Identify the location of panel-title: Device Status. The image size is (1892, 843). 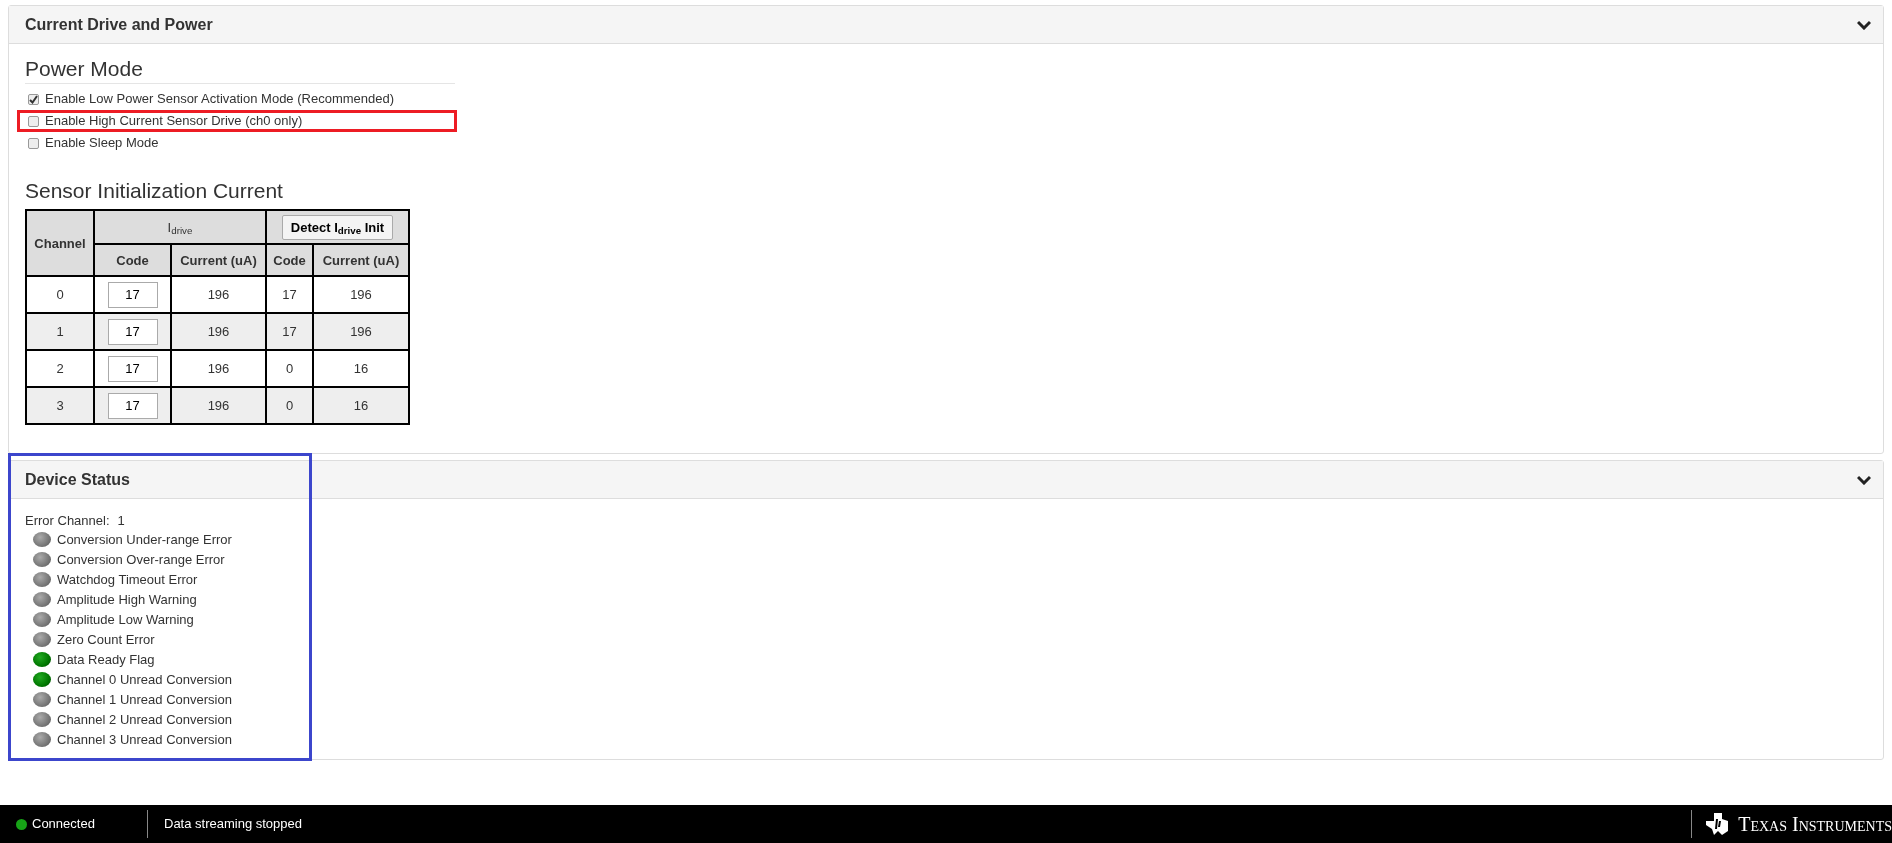
(77, 479).